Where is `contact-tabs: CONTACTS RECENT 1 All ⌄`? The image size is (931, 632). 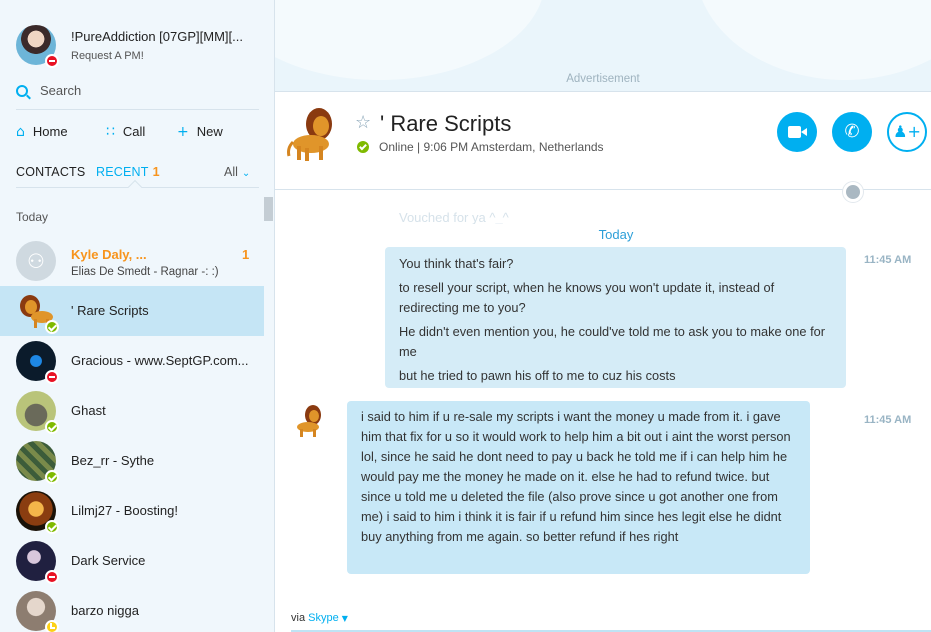
contact-tabs: CONTACTS RECENT 1 All ⌄ is located at coordinates (137, 177).